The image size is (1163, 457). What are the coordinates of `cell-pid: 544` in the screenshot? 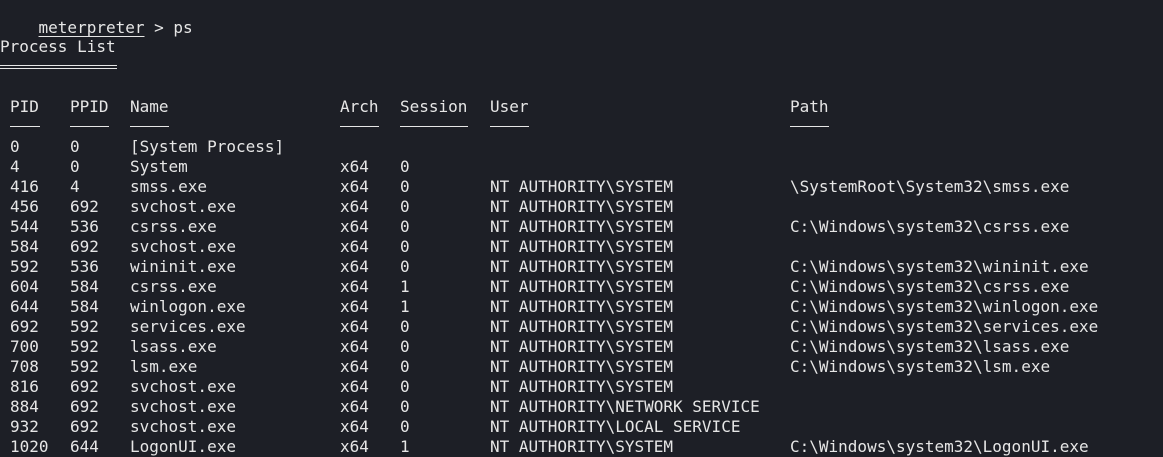 It's located at (24, 226).